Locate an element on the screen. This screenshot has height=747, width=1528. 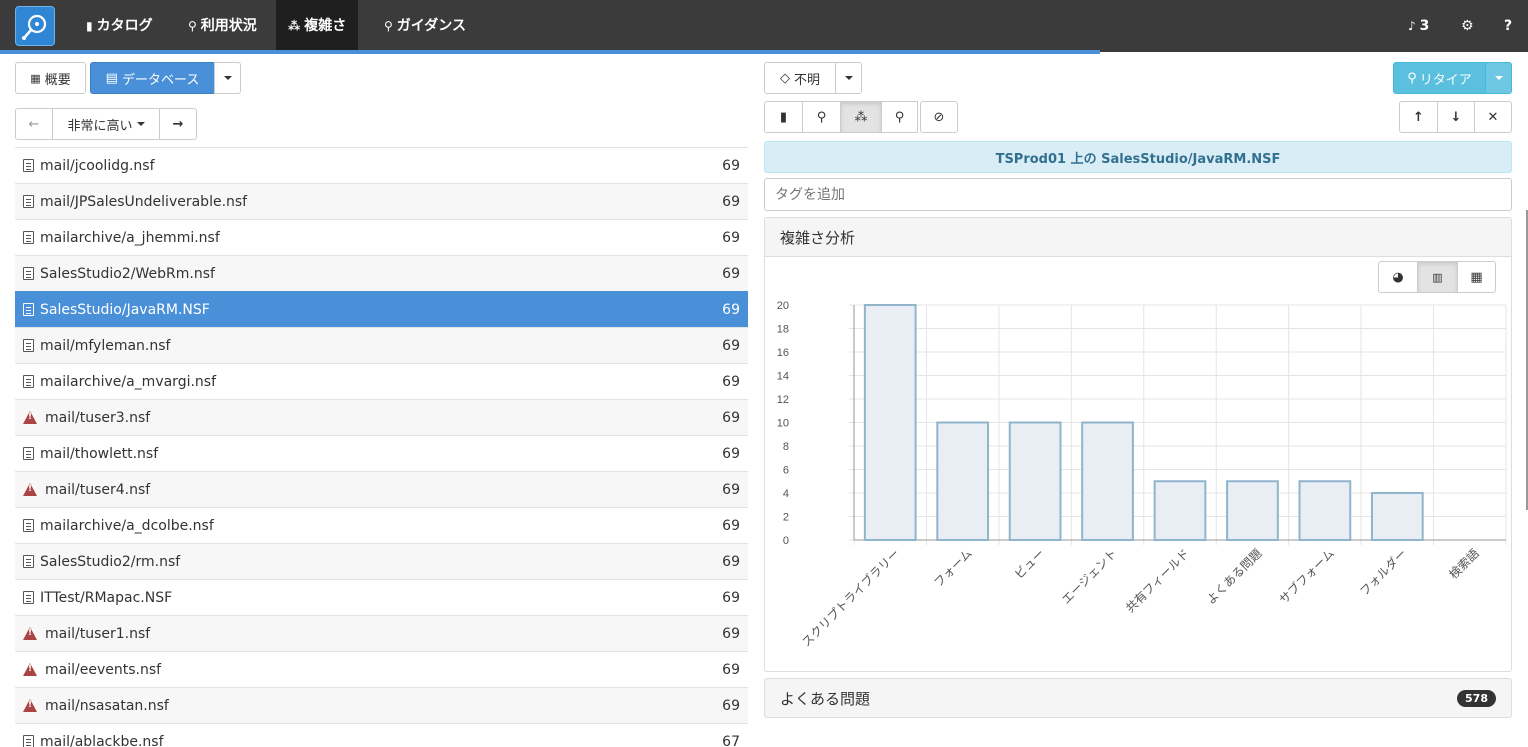
pie-chart-icon: ◕ is located at coordinates (1397, 277).